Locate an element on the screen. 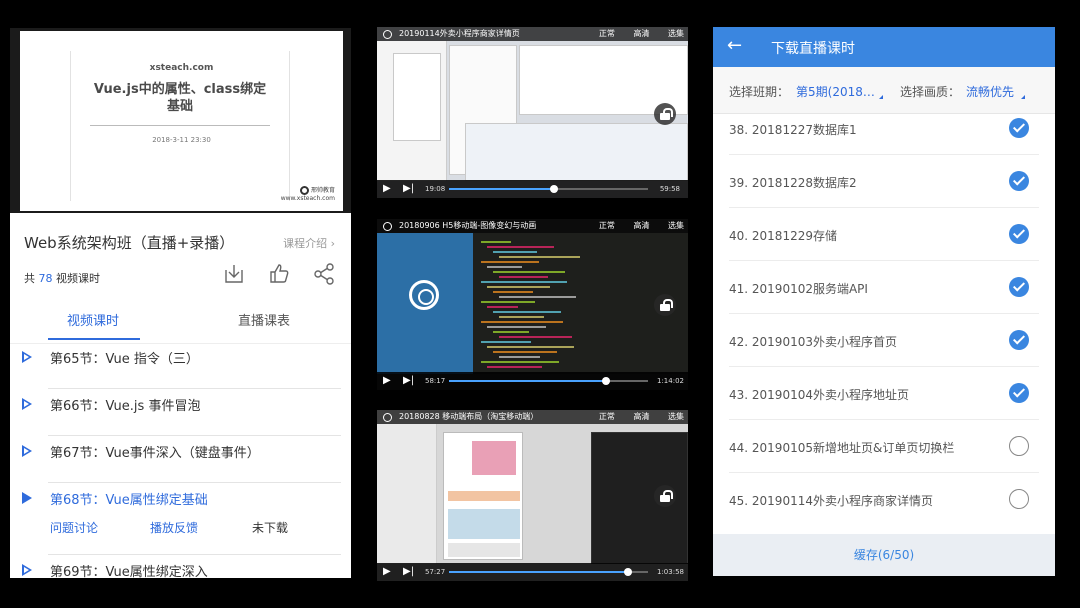 The height and width of the screenshot is (608, 1080). lesson-item-current: 第68节：Vue属性绑定基础 问题讨论 播放反馈 未下载 is located at coordinates (181, 519).